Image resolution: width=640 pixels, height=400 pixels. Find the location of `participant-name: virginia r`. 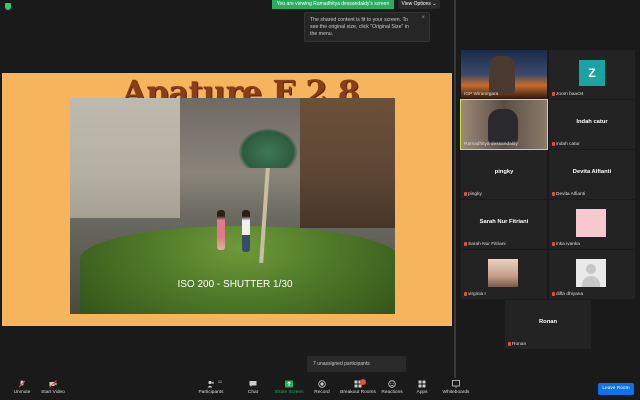

participant-name: virginia r is located at coordinates (477, 294).